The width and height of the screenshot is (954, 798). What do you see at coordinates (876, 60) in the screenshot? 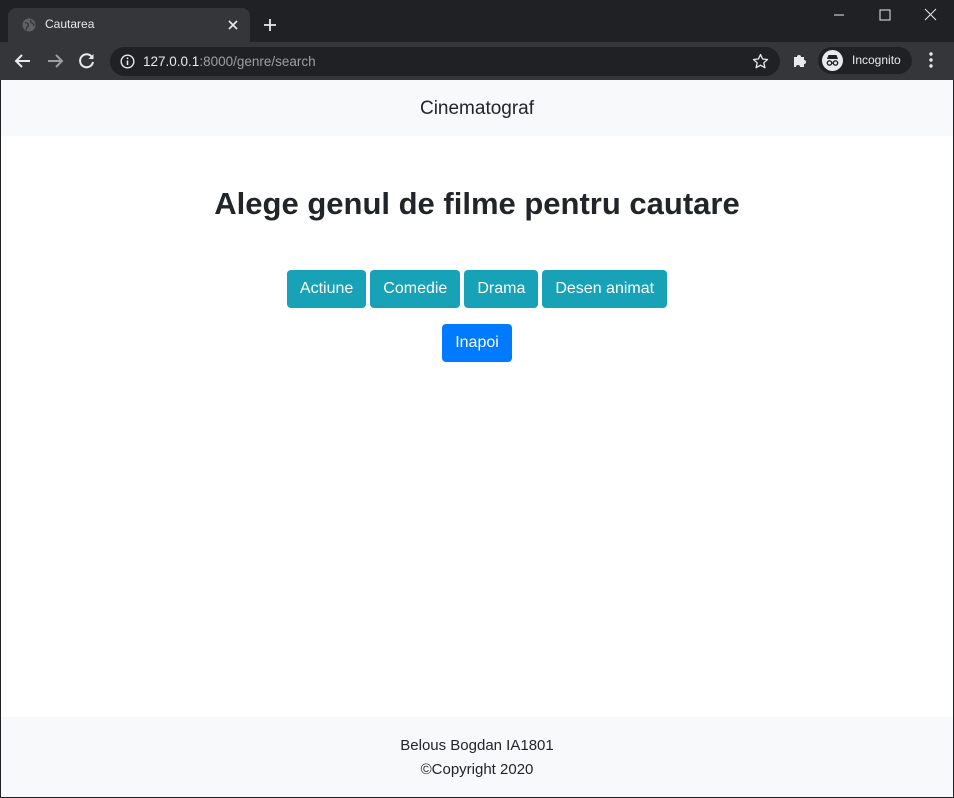
I see `incognito-label: Incognito` at bounding box center [876, 60].